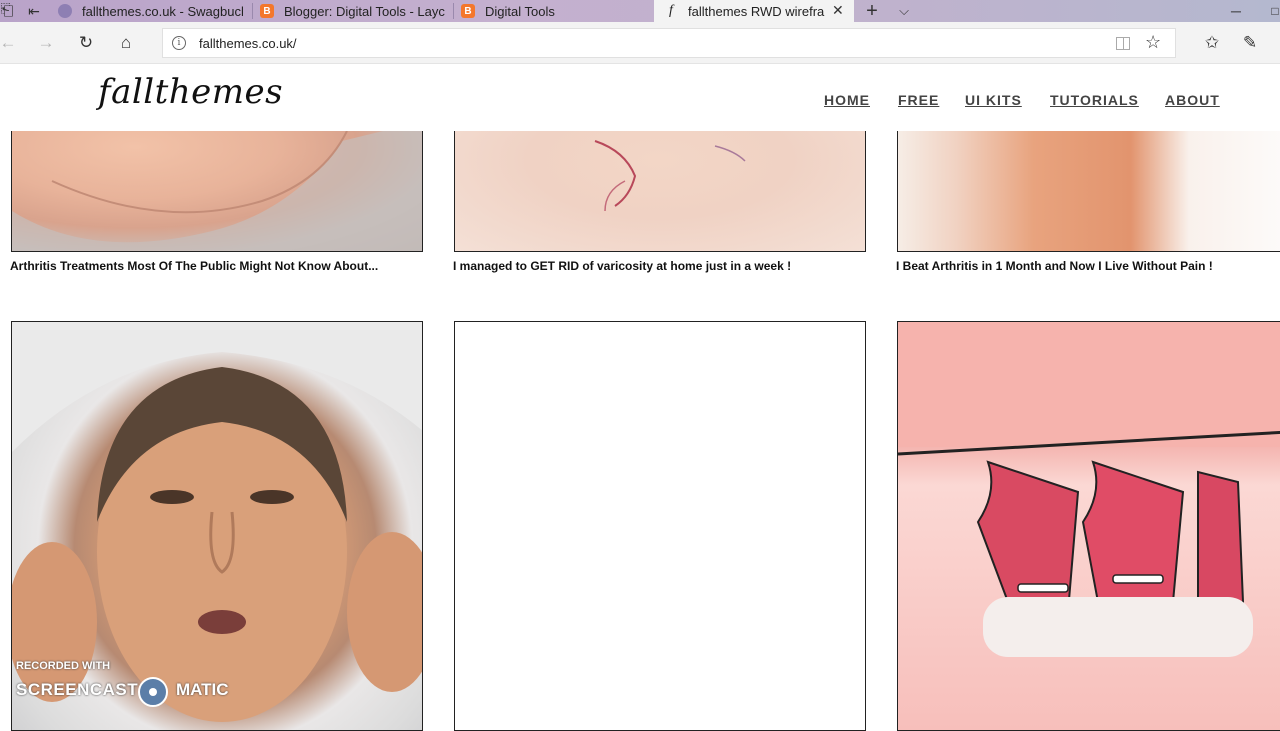 The image size is (1280, 731). What do you see at coordinates (163, 11) in the screenshot?
I see `tab-title: fallthemes.co.uk - Swagbucl` at bounding box center [163, 11].